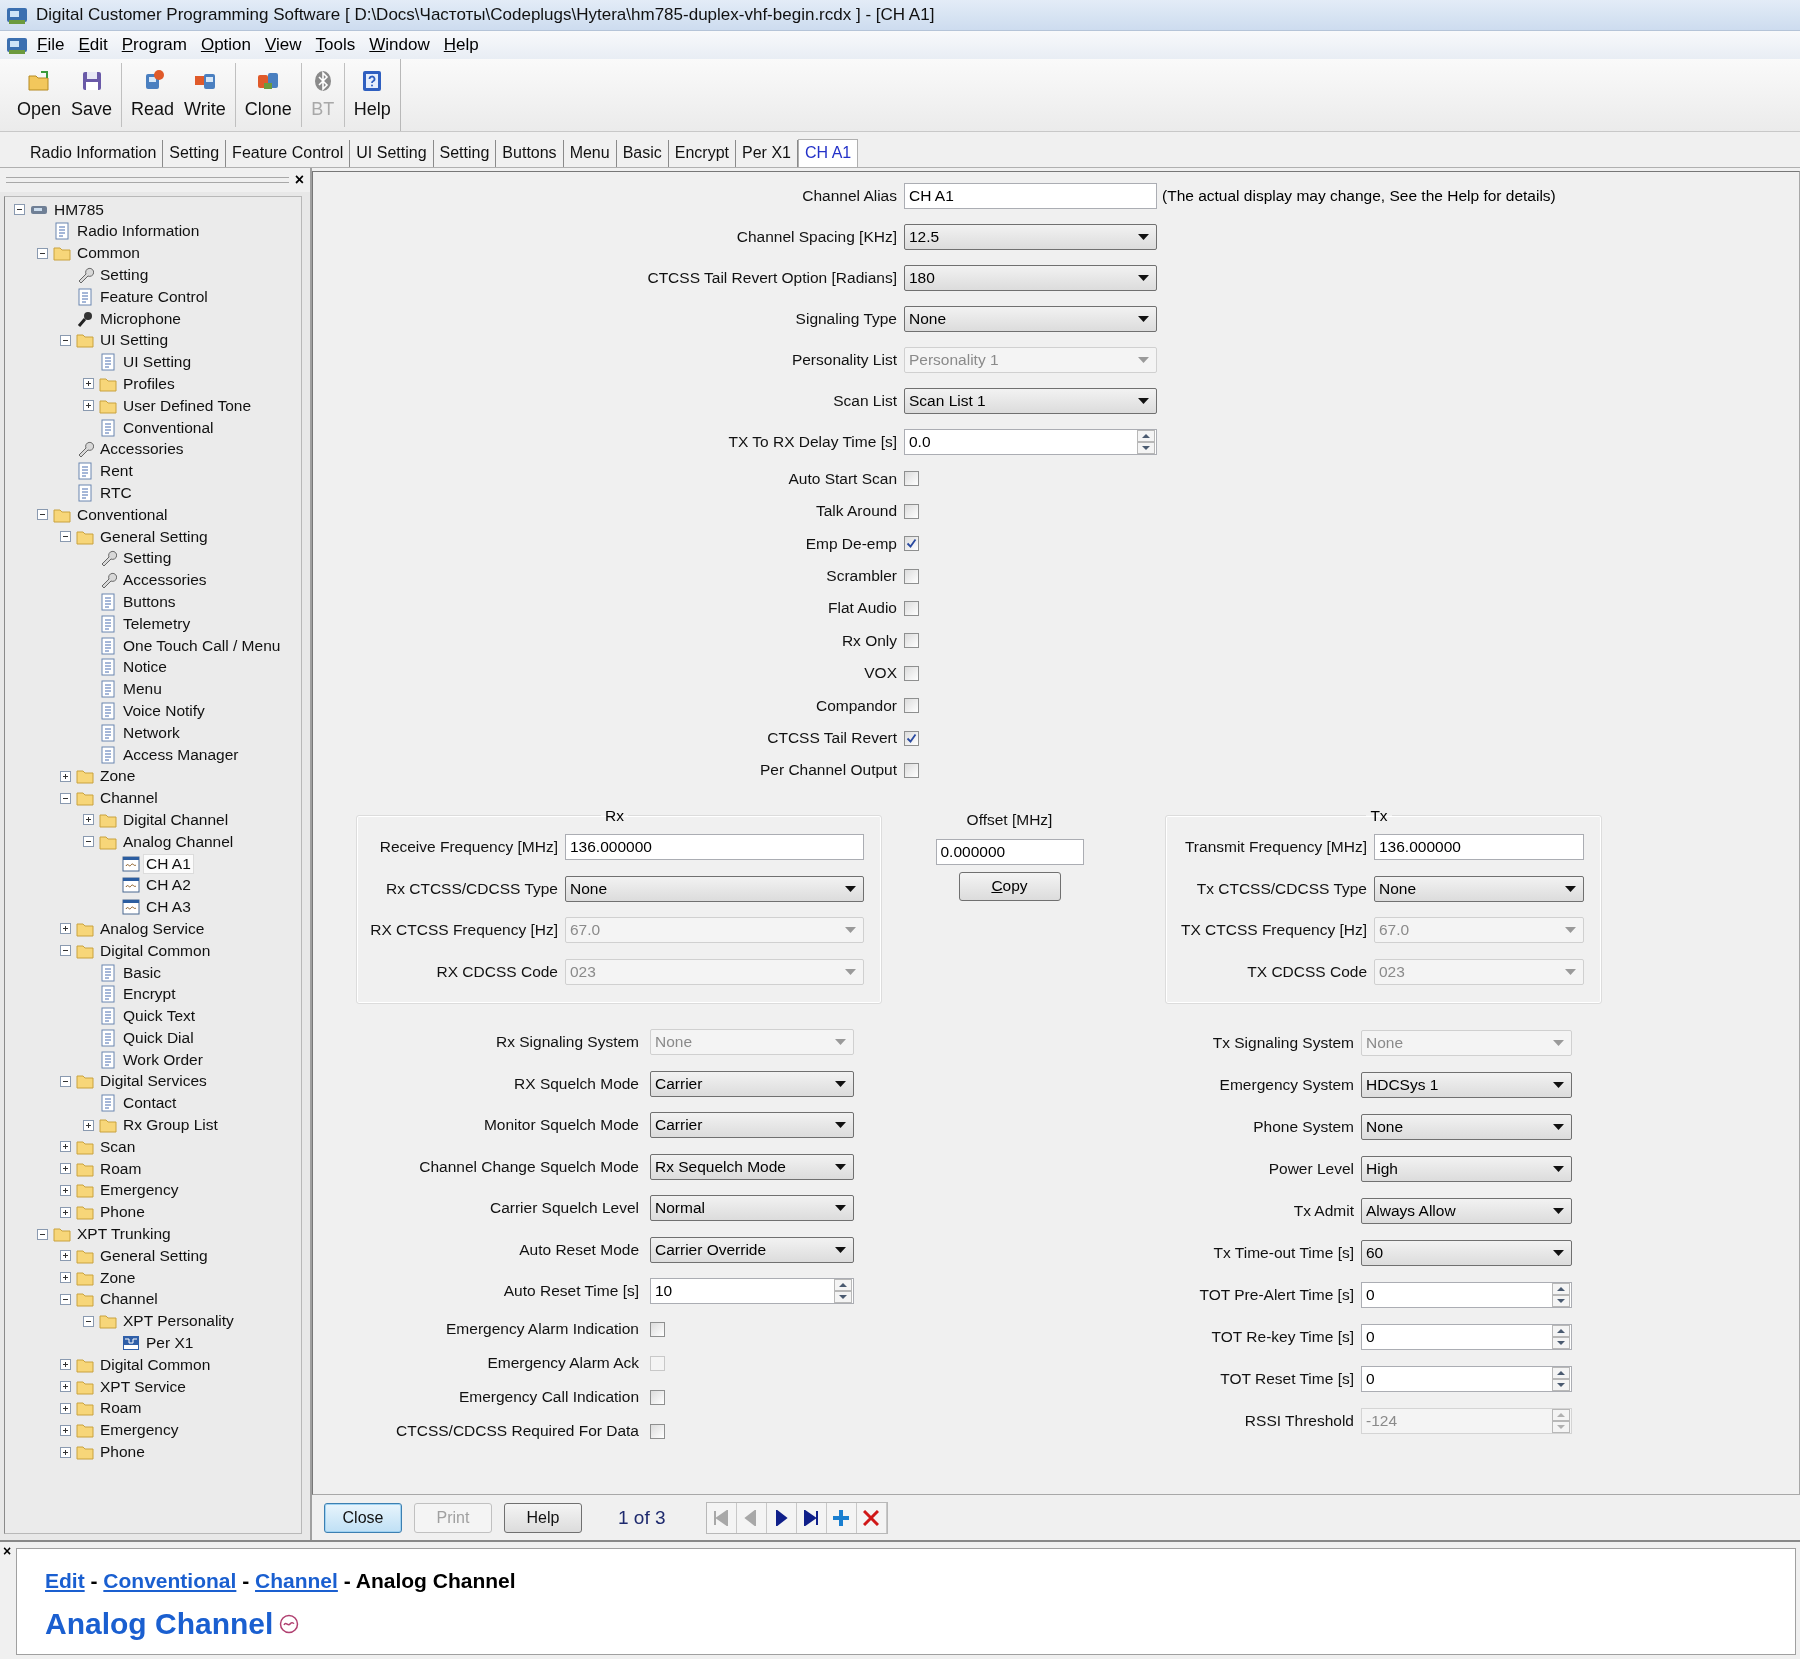  What do you see at coordinates (543, 1517) in the screenshot?
I see `dialog-button: Help` at bounding box center [543, 1517].